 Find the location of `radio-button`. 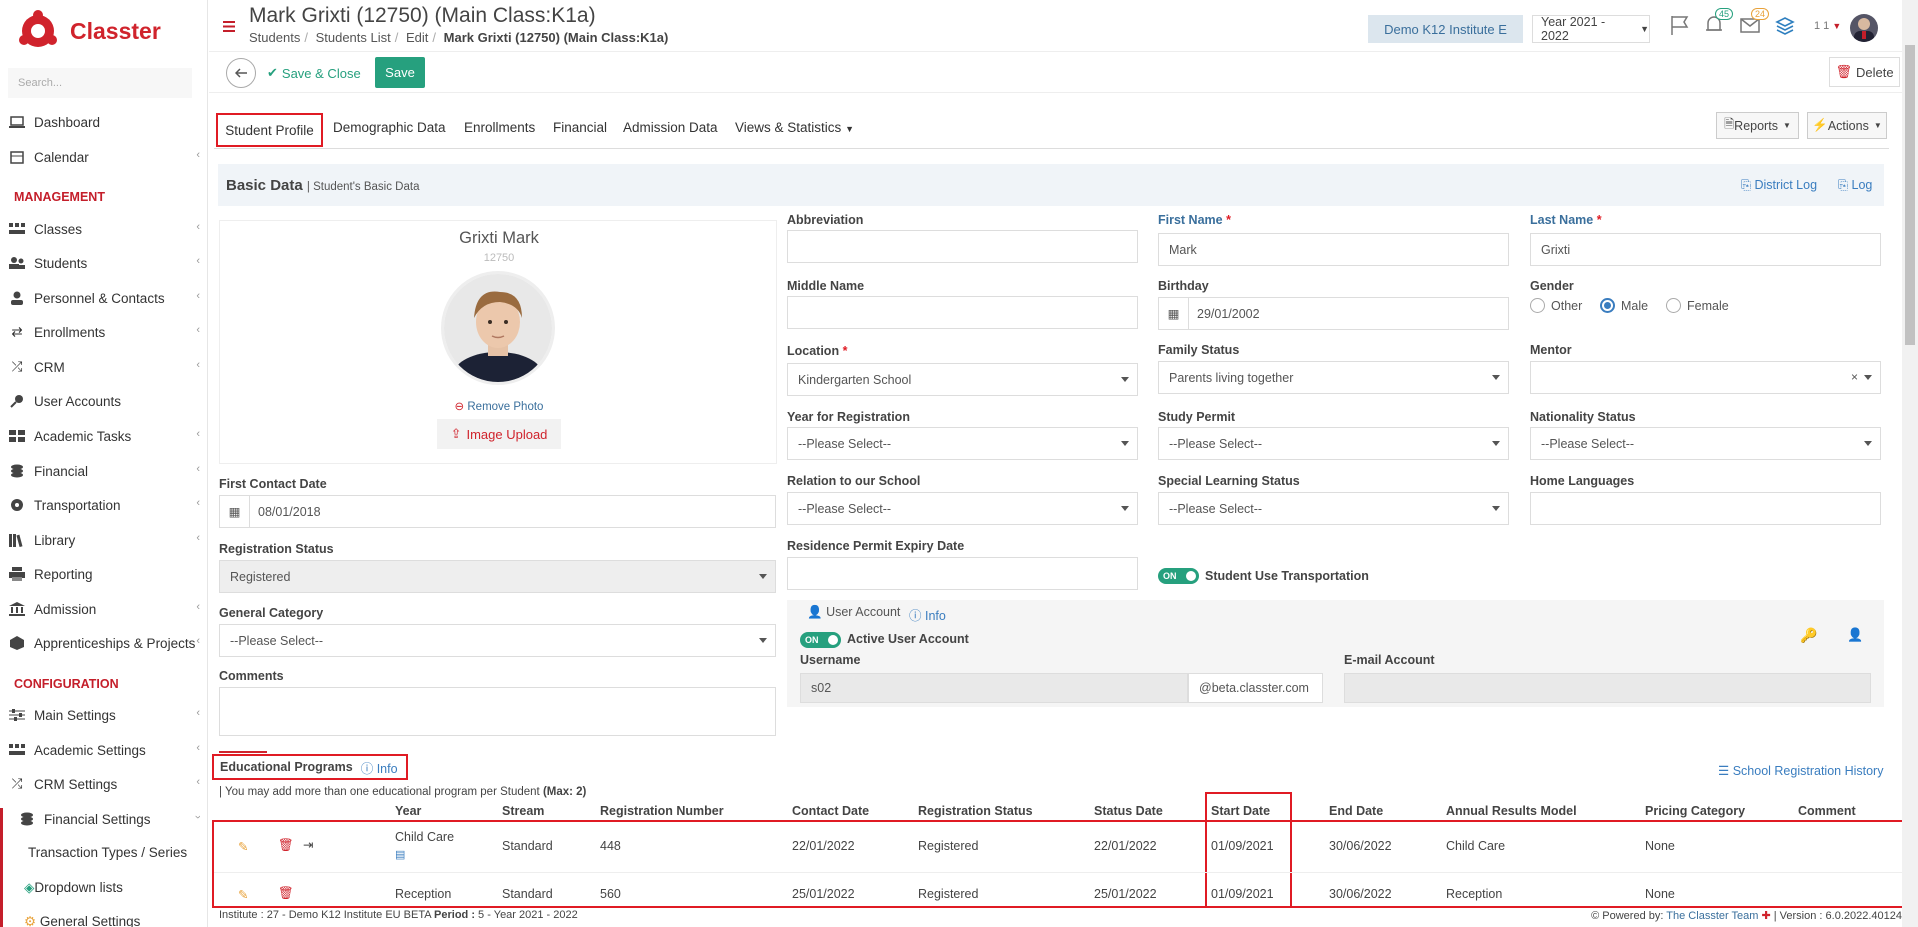

radio-button is located at coordinates (1537, 305).